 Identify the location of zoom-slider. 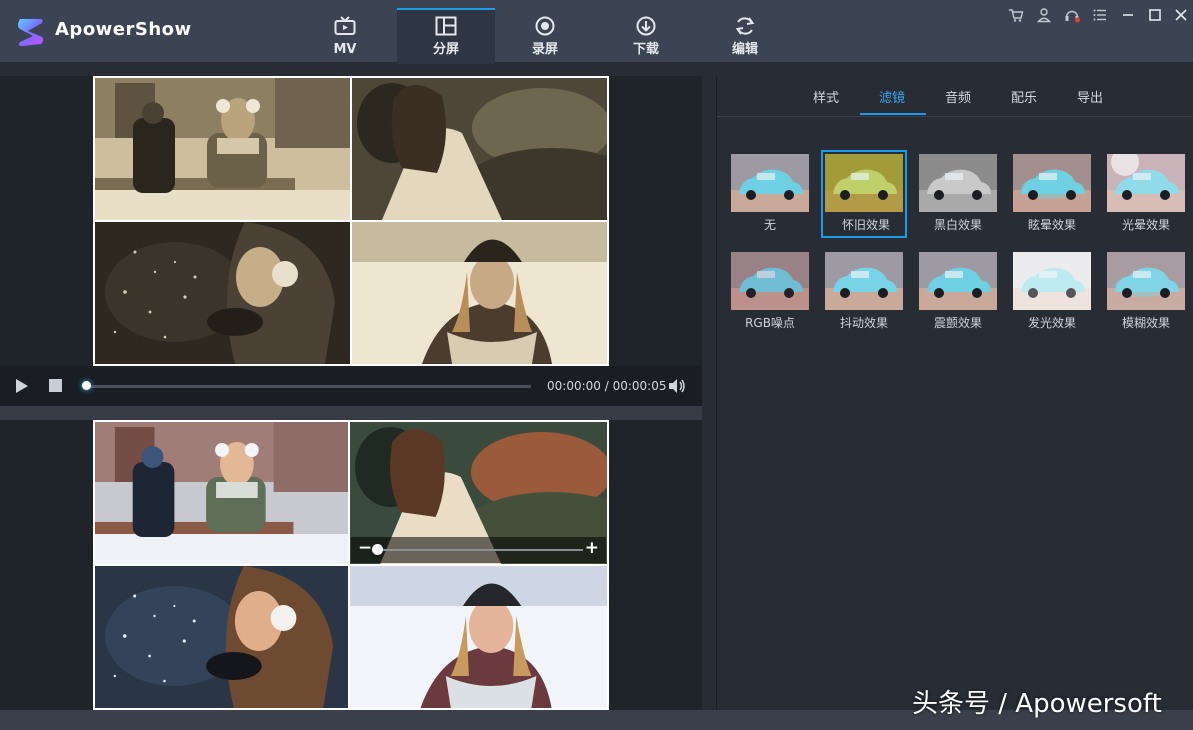
(480, 550).